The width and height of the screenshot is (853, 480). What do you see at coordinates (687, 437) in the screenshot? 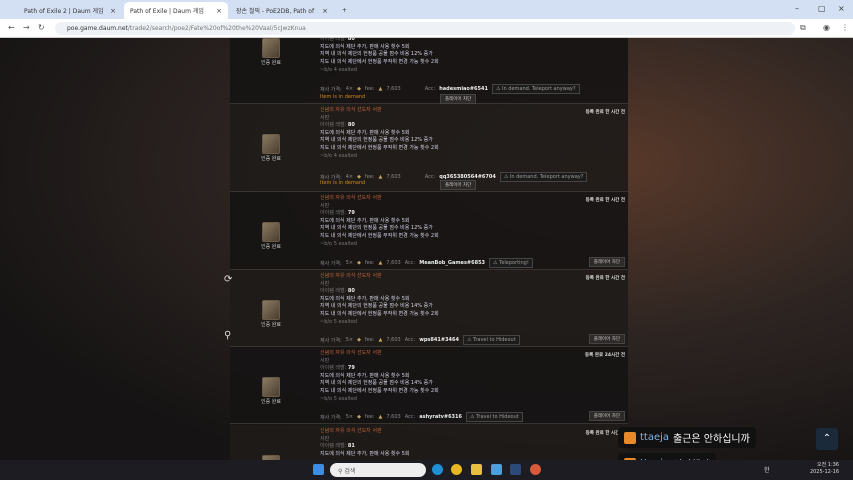
I see `chat-message: ttaeja 출근은 안하십니까` at bounding box center [687, 437].